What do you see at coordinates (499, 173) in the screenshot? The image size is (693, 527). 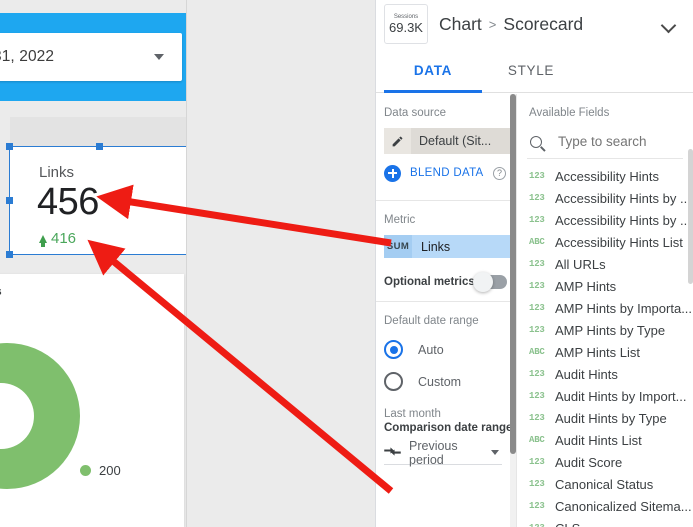 I see `help-icon: ?` at bounding box center [499, 173].